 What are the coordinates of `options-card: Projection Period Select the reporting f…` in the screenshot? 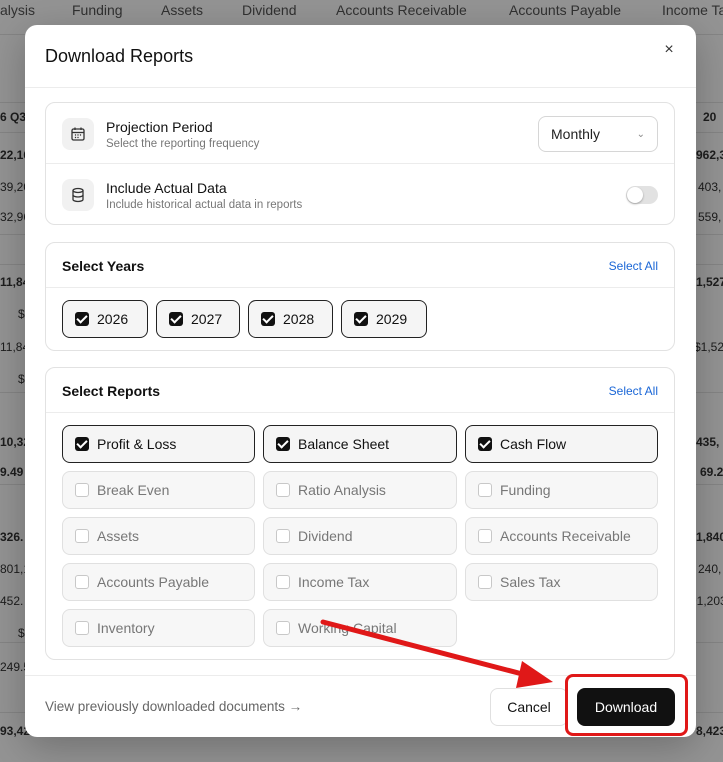 It's located at (360, 163).